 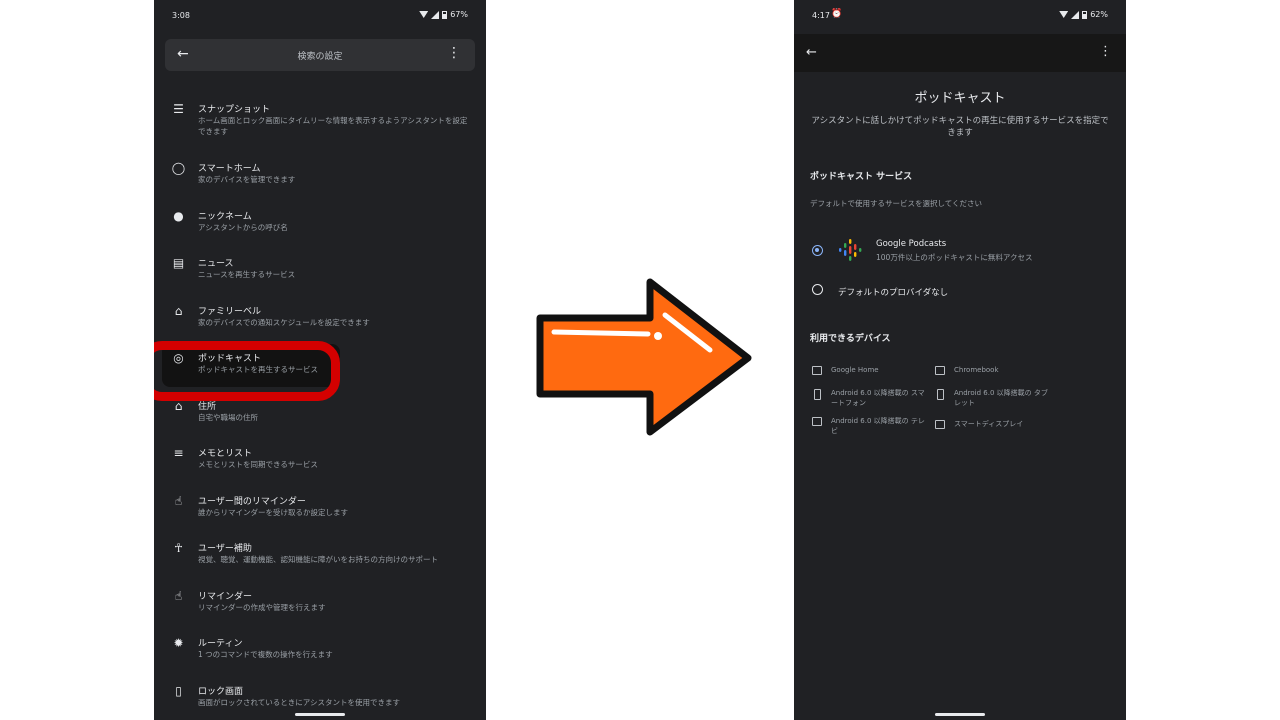 I want to click on routine-icon: ✹, so click(x=178, y=643).